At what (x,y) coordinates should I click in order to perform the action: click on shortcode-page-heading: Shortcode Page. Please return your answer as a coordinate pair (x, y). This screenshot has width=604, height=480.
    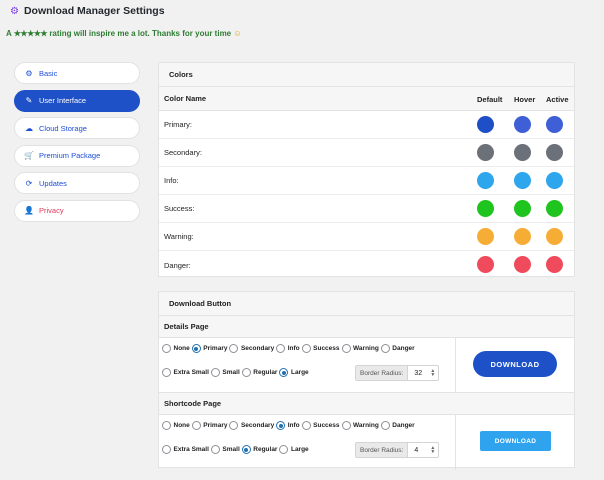
    Looking at the image, I should click on (366, 404).